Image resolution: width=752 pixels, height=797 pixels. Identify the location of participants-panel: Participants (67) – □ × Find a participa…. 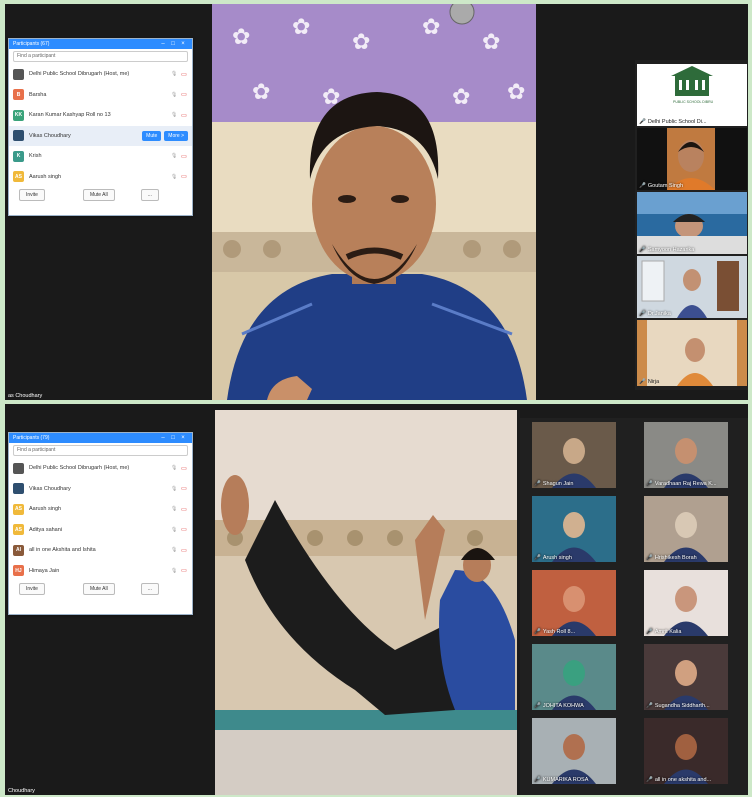
(100, 127).